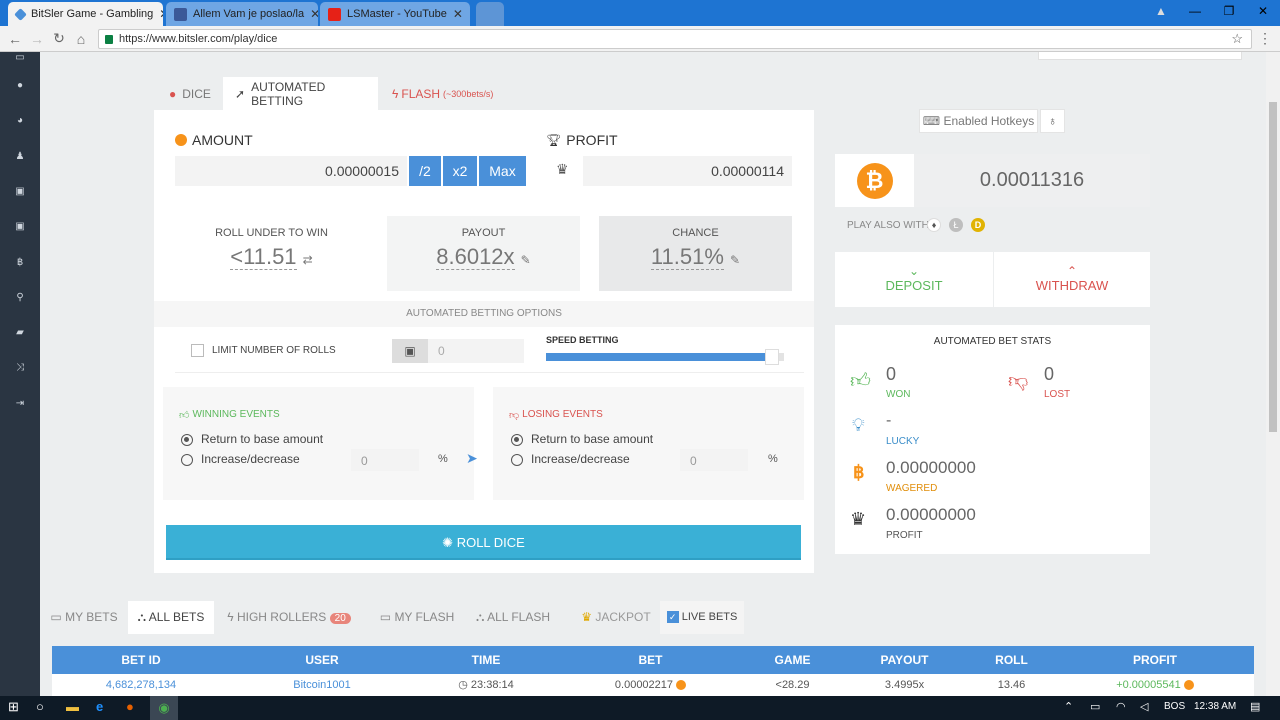  Describe the element at coordinates (1229, 11) in the screenshot. I see `restore-icon: ❐` at that location.